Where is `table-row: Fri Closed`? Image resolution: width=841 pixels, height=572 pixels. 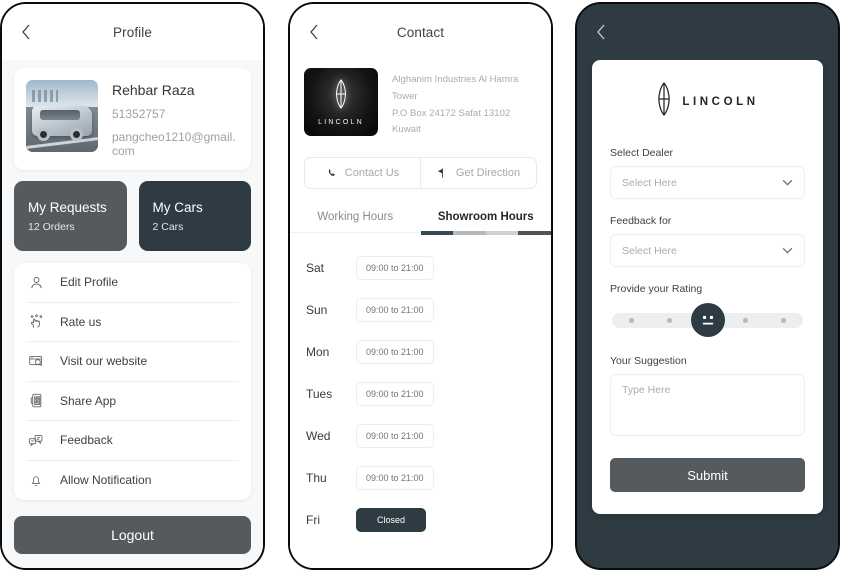
table-row: Fri Closed is located at coordinates (420, 520).